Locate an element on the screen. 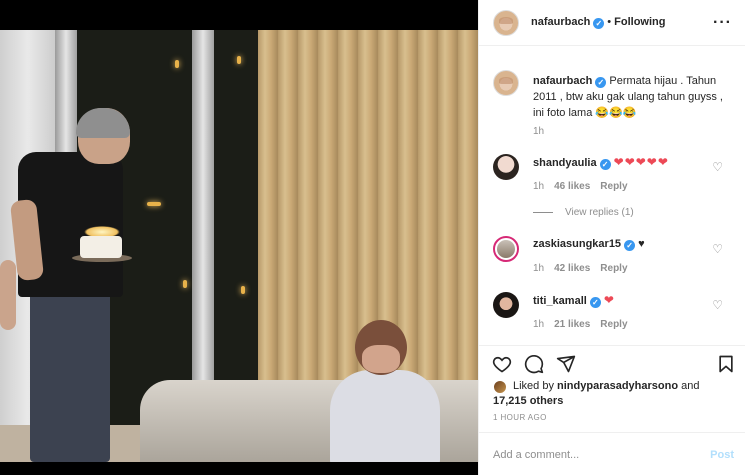 The height and width of the screenshot is (475, 745). comment: shandyaulia ✓ ❤❤❤❤❤ is located at coordinates (620, 163).